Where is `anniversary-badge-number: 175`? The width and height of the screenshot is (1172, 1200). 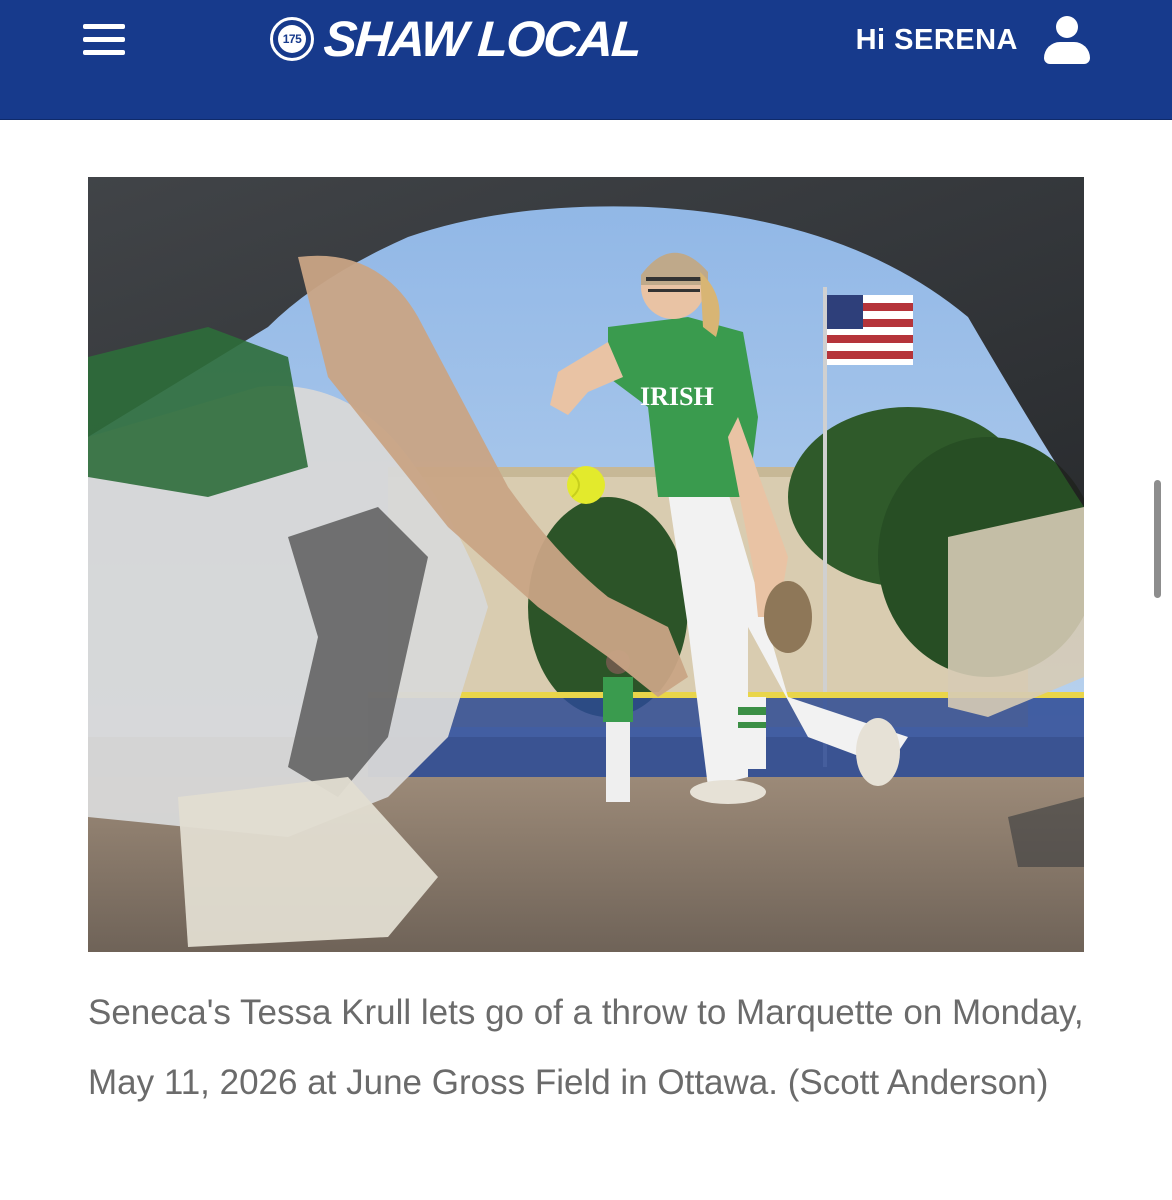 anniversary-badge-number: 175 is located at coordinates (292, 39).